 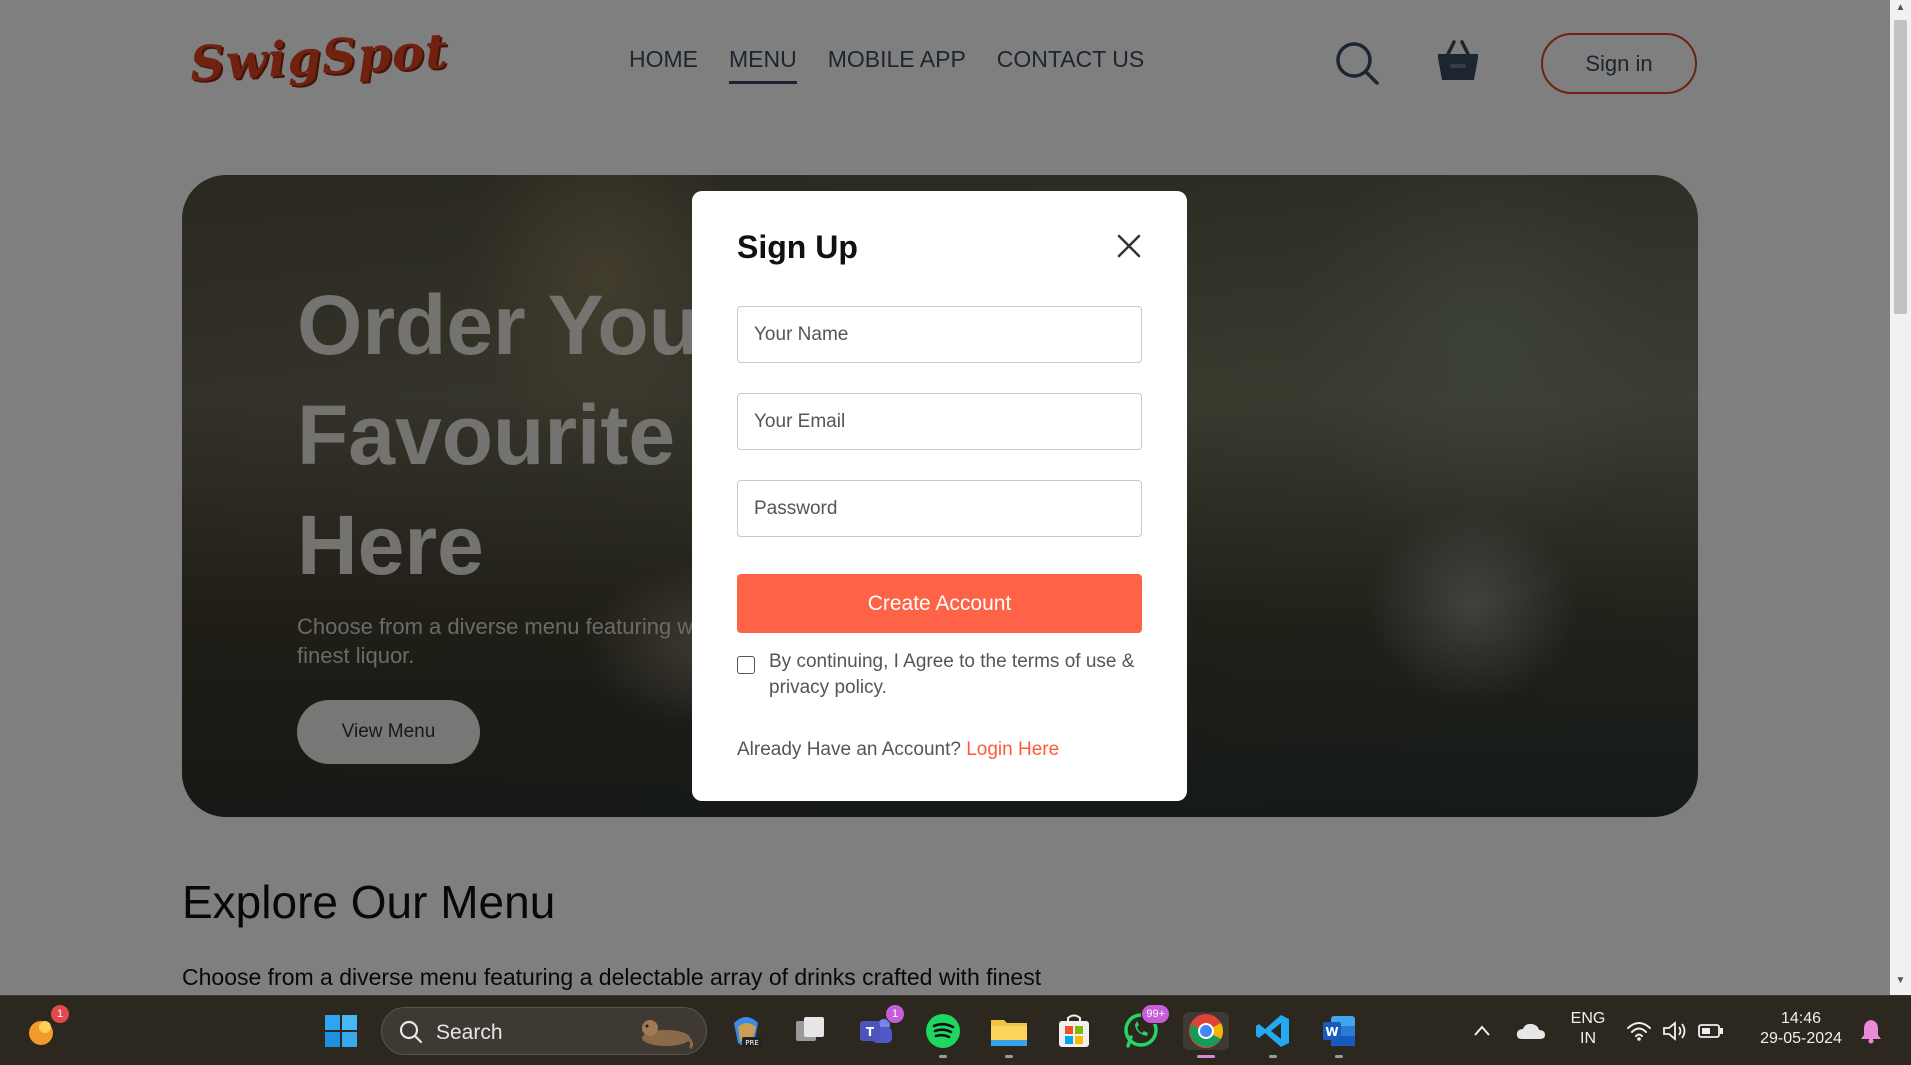 I want to click on language-label: ENG, so click(x=1588, y=1018).